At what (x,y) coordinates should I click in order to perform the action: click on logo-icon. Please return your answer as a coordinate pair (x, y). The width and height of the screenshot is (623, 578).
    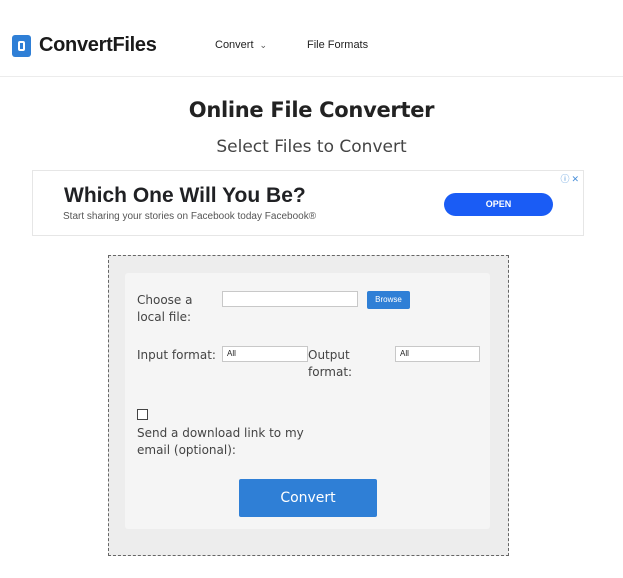
    Looking at the image, I should click on (21, 45).